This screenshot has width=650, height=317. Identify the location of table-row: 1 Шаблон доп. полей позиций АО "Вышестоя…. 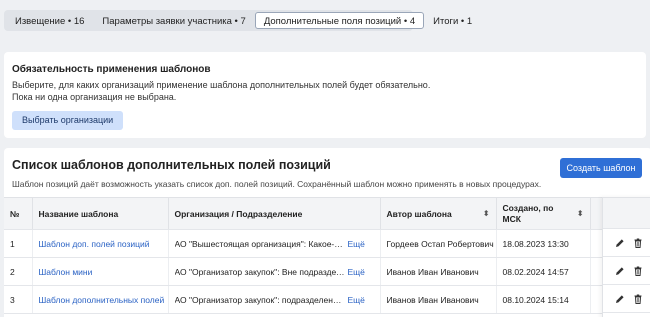
(327, 243).